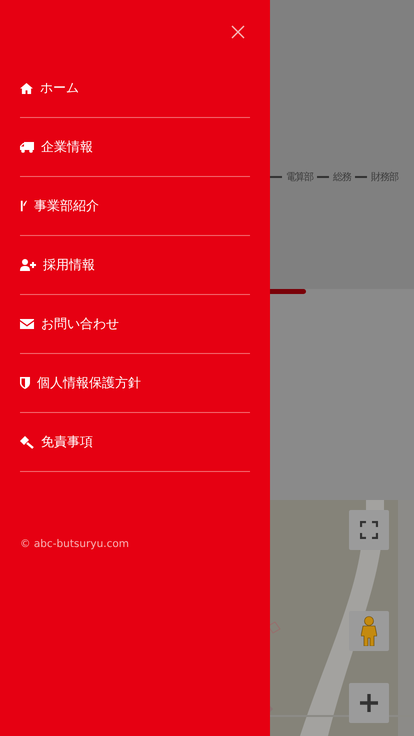 The image size is (414, 736). What do you see at coordinates (56, 147) in the screenshot?
I see `menu-item: 企業情報` at bounding box center [56, 147].